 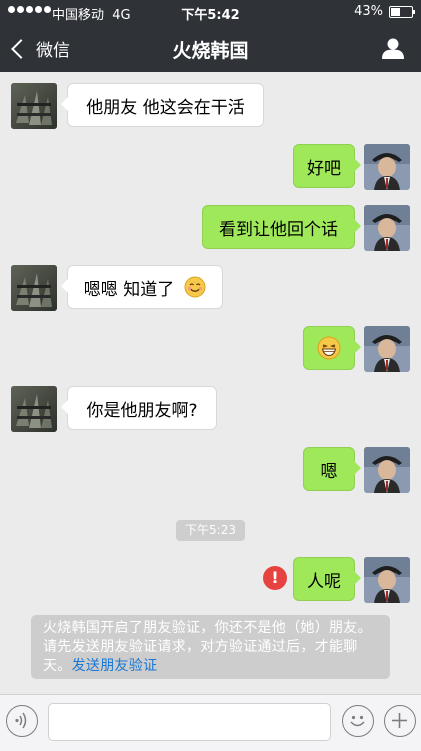 I want to click on message-text: 嗯嗯 知道了, so click(x=129, y=289).